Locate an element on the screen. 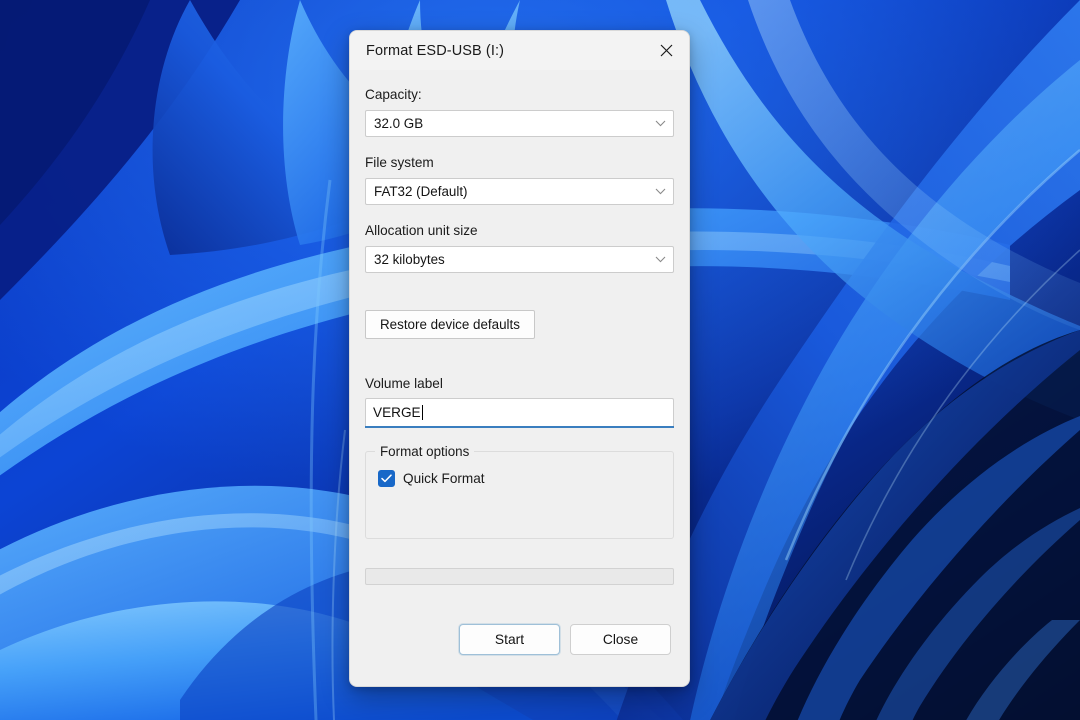  allocation-unit-label: Allocation unit size is located at coordinates (421, 230).